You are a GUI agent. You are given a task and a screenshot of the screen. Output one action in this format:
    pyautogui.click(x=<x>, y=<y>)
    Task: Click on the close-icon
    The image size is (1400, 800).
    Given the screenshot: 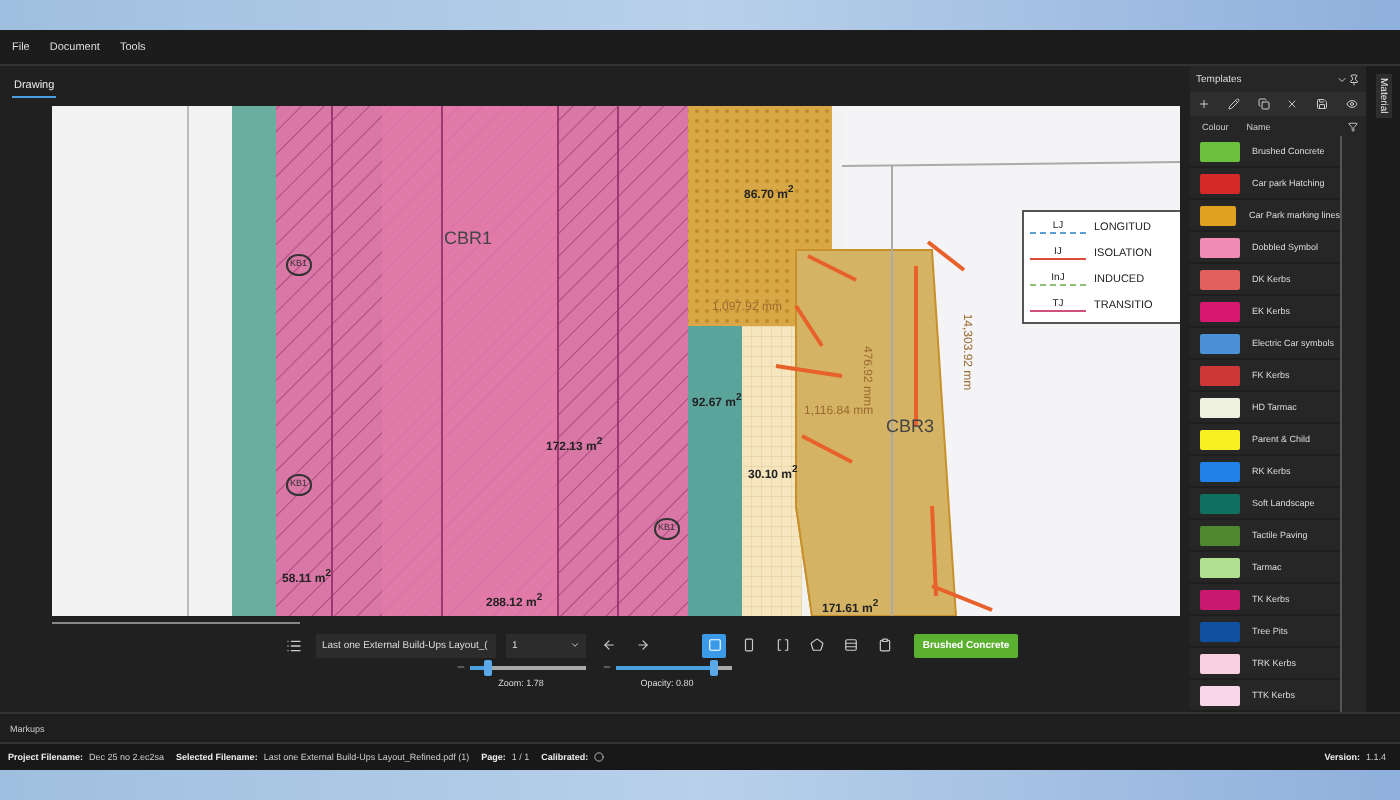 What is the action you would take?
    pyautogui.click(x=1292, y=104)
    